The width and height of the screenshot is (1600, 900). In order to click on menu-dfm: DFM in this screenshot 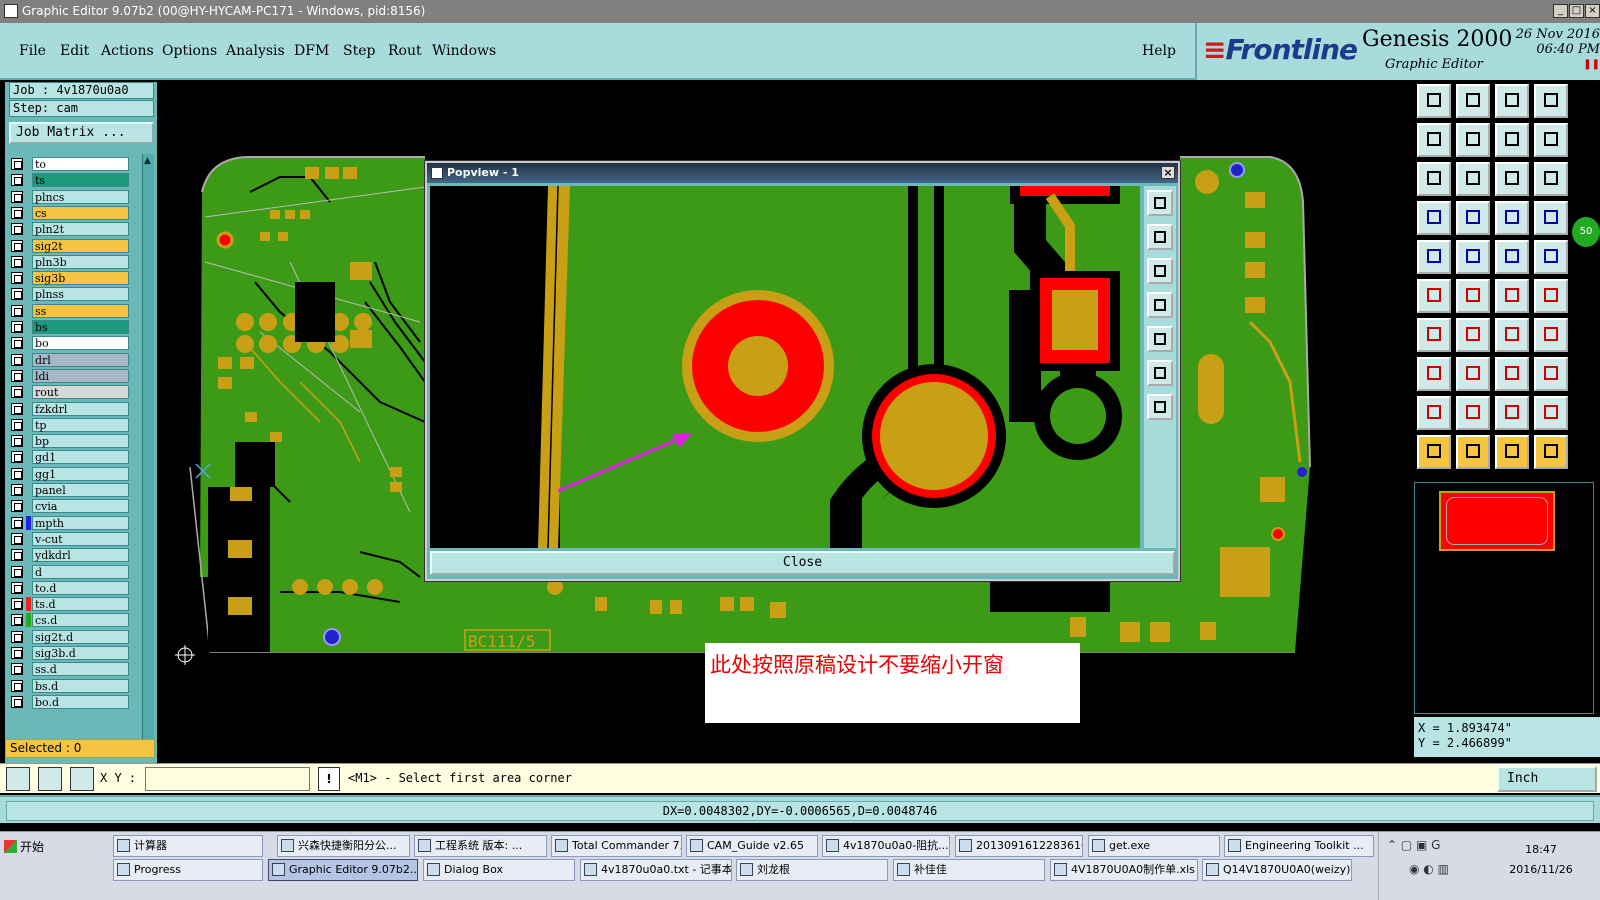, I will do `click(311, 51)`.